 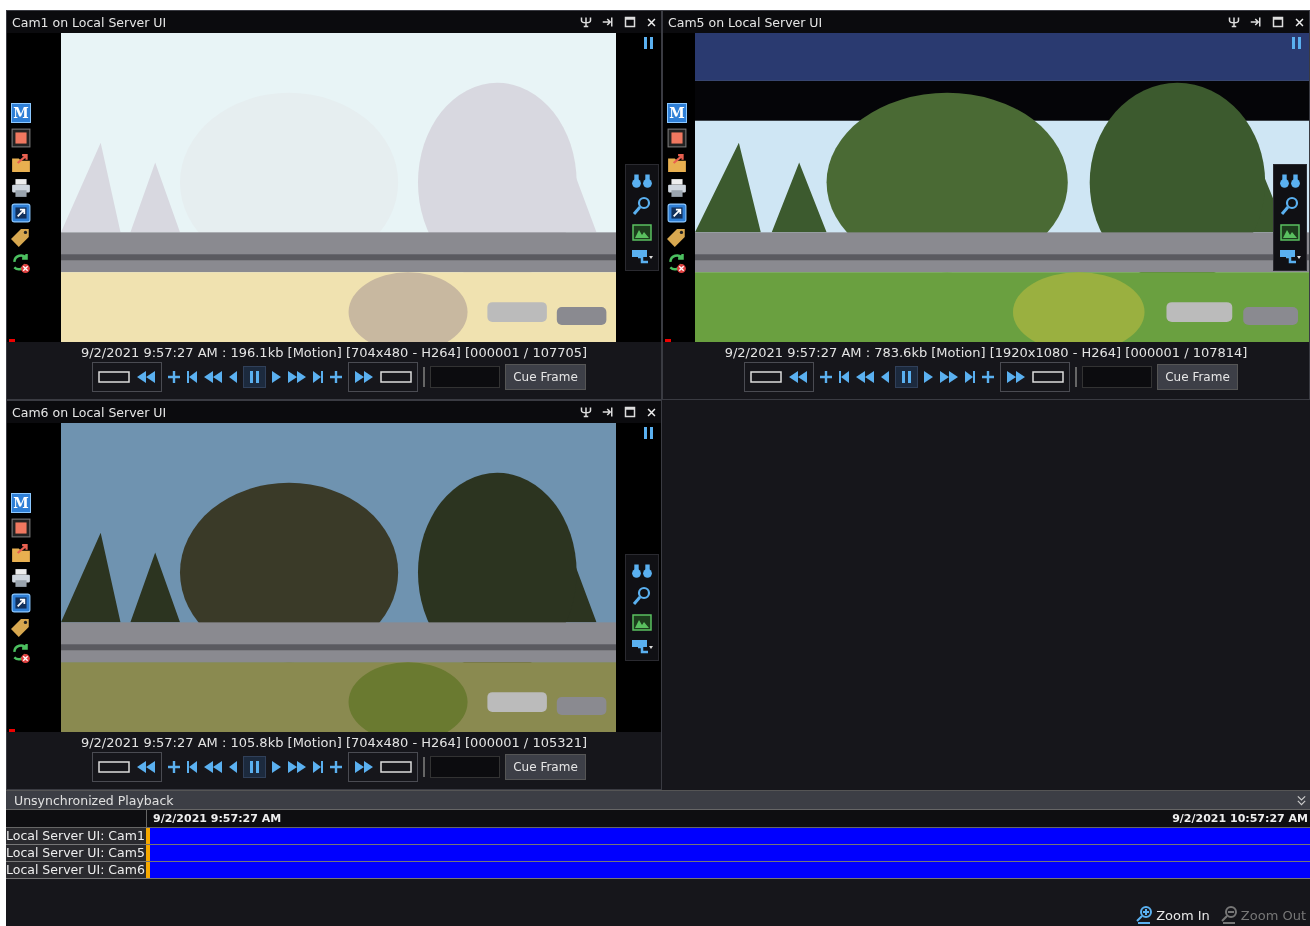 I want to click on position-mark, so click(x=12, y=730).